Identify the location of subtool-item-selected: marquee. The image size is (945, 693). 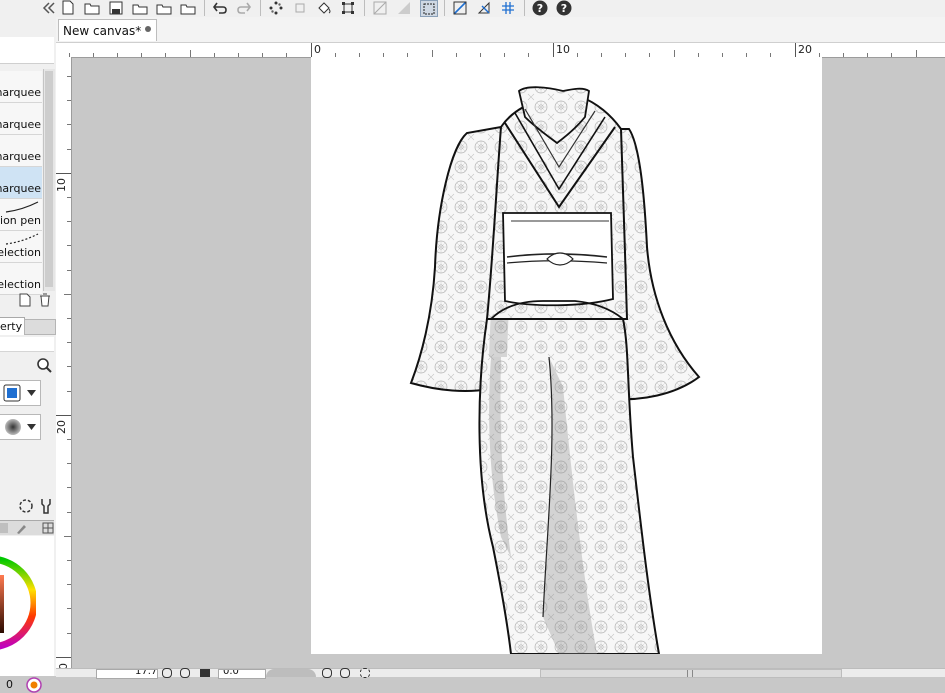
(21, 183).